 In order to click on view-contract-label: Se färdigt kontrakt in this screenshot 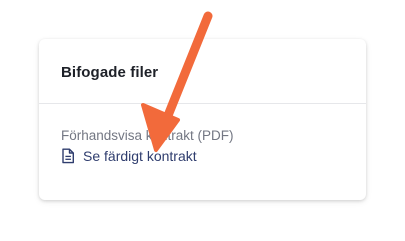, I will do `click(140, 156)`.